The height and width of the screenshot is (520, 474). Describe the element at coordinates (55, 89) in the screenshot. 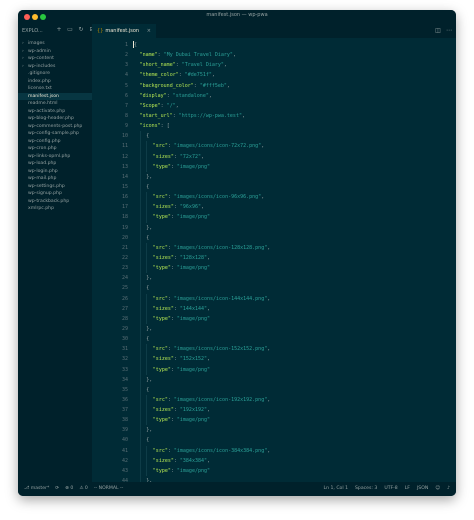

I see `sidebar-item-license-txt: license.txt` at that location.